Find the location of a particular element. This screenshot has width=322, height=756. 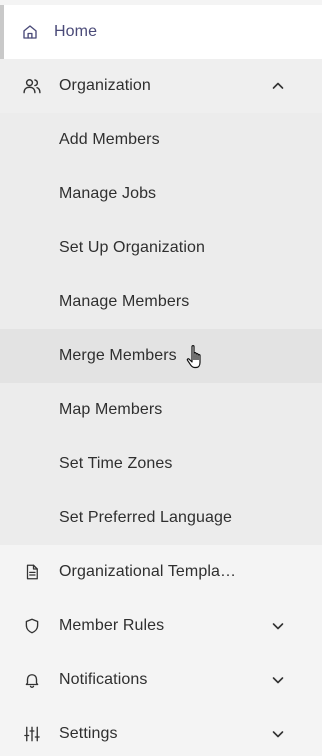

subnav-item-label: Manage Members is located at coordinates (124, 301).